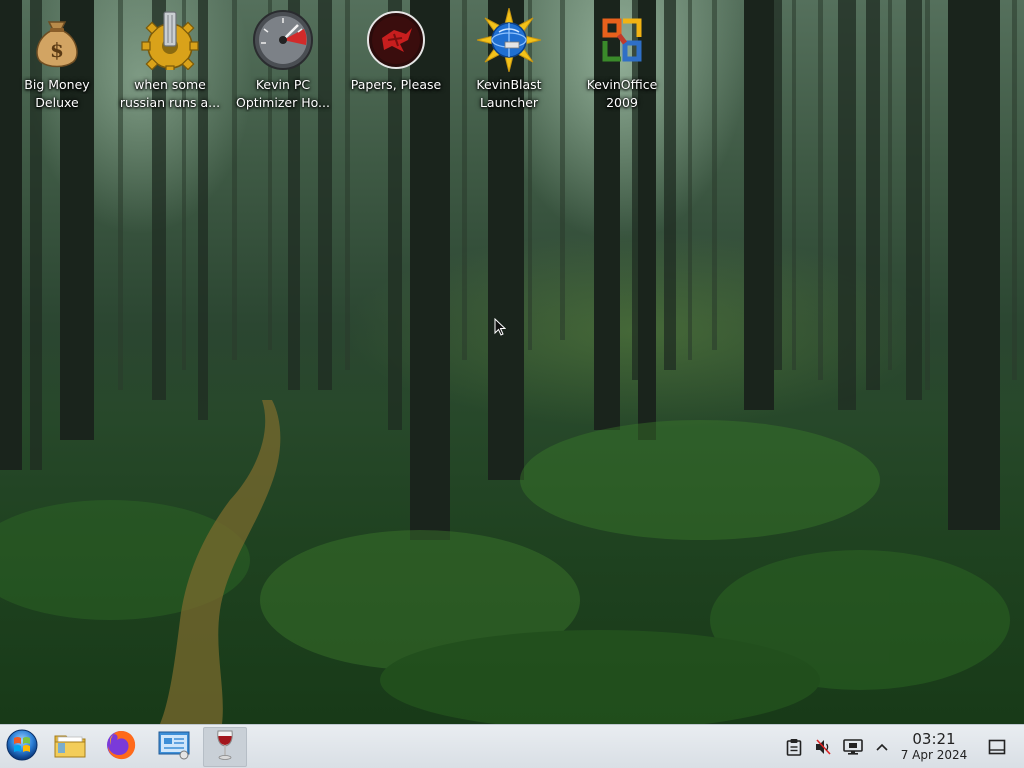  I want to click on desktop-icon-label: 2009, so click(622, 102).